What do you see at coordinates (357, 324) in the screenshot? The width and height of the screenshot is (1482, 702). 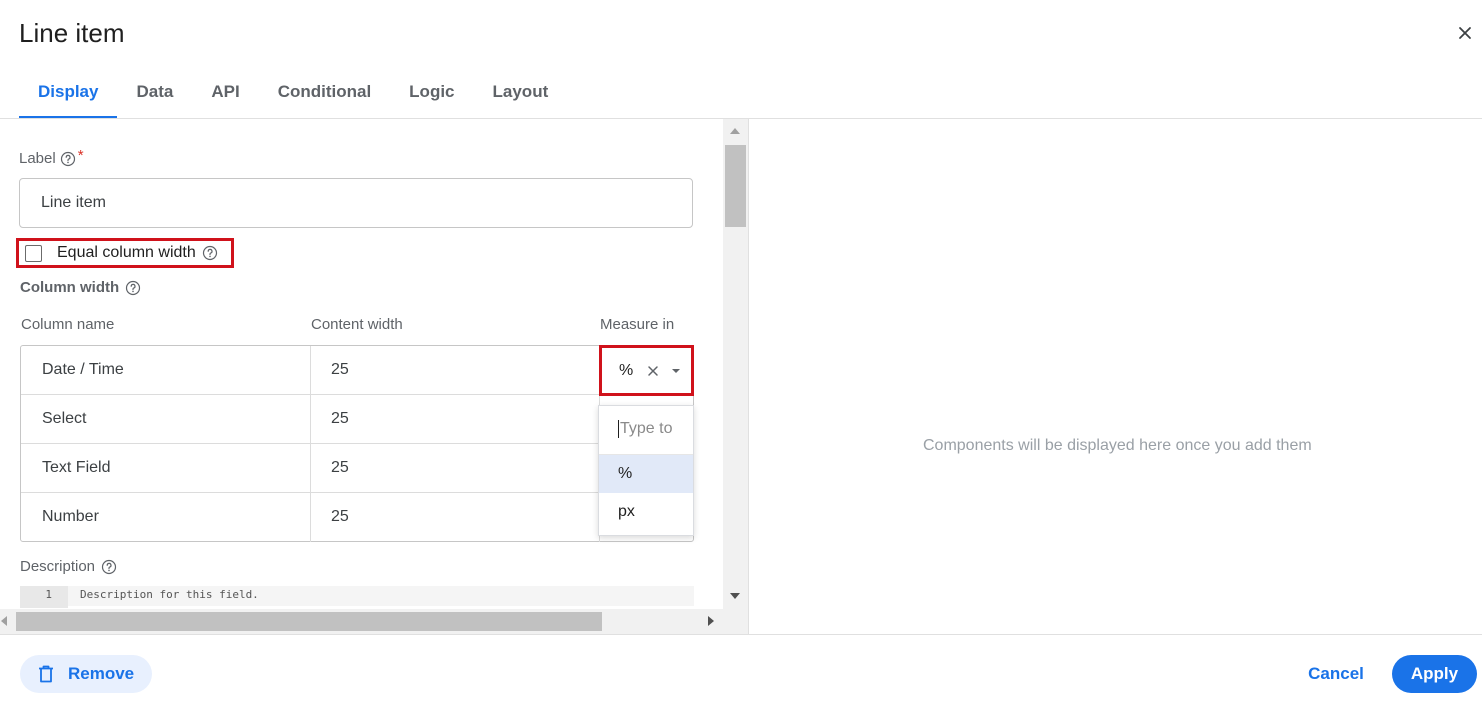 I see `content-width-header: Content width` at bounding box center [357, 324].